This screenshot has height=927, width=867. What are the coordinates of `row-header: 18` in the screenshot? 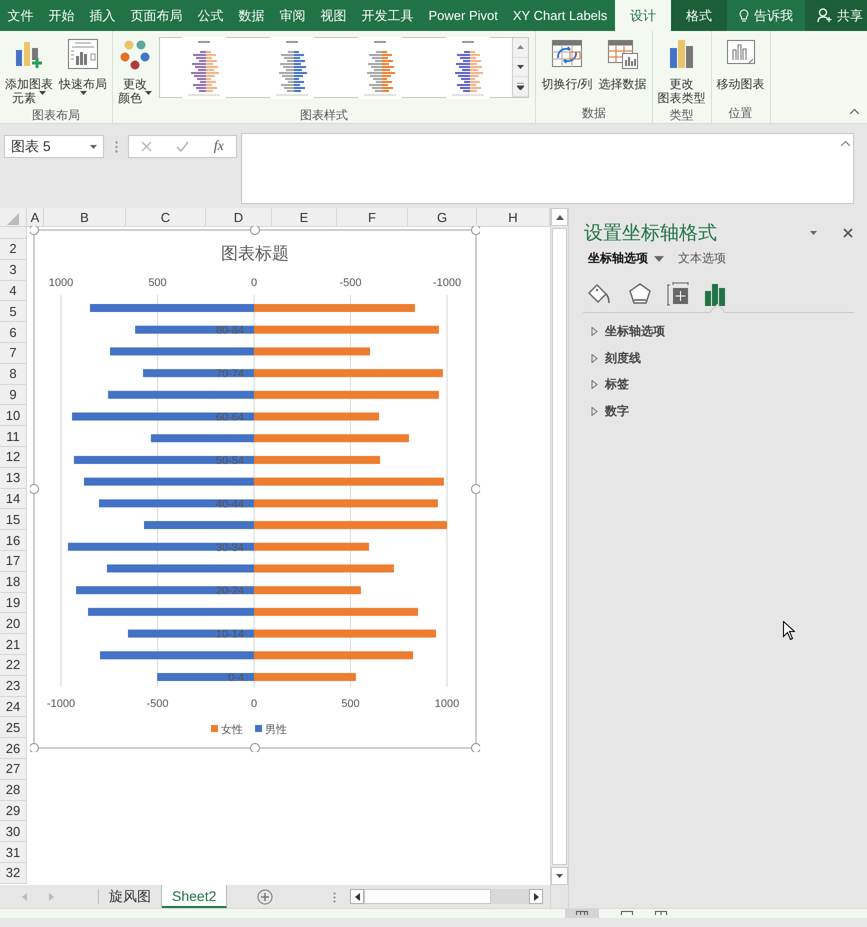 It's located at (13, 582).